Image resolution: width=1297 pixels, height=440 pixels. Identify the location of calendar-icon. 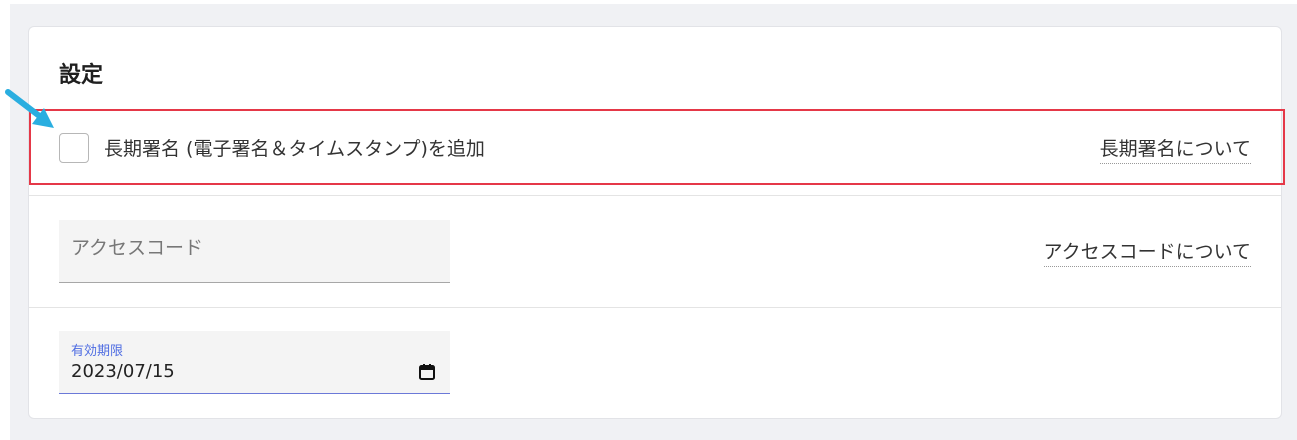
(427, 372).